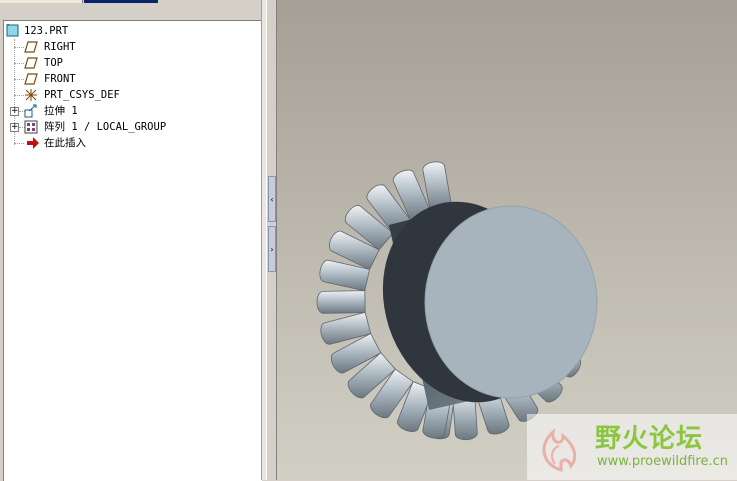 The image size is (737, 481). I want to click on navigator-splitter: ‹ ›, so click(271, 240).